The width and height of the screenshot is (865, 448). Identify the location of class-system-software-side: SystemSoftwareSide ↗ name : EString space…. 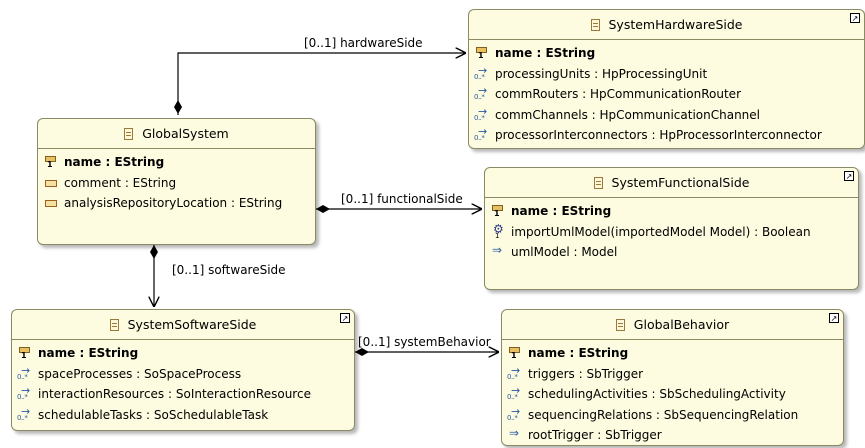
(183, 370).